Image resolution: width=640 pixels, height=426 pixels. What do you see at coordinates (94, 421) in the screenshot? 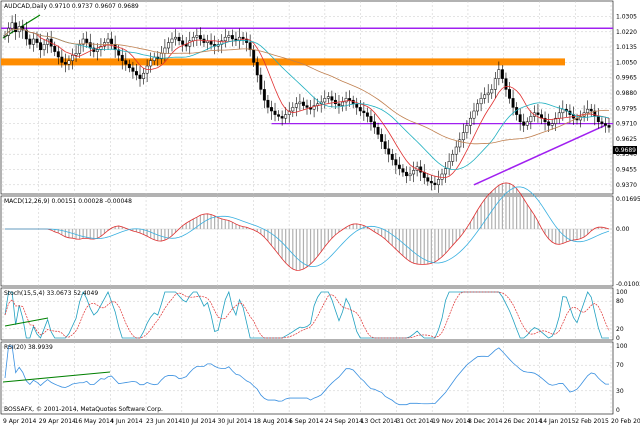
I see `date-tick-label: 16 May 2014` at bounding box center [94, 421].